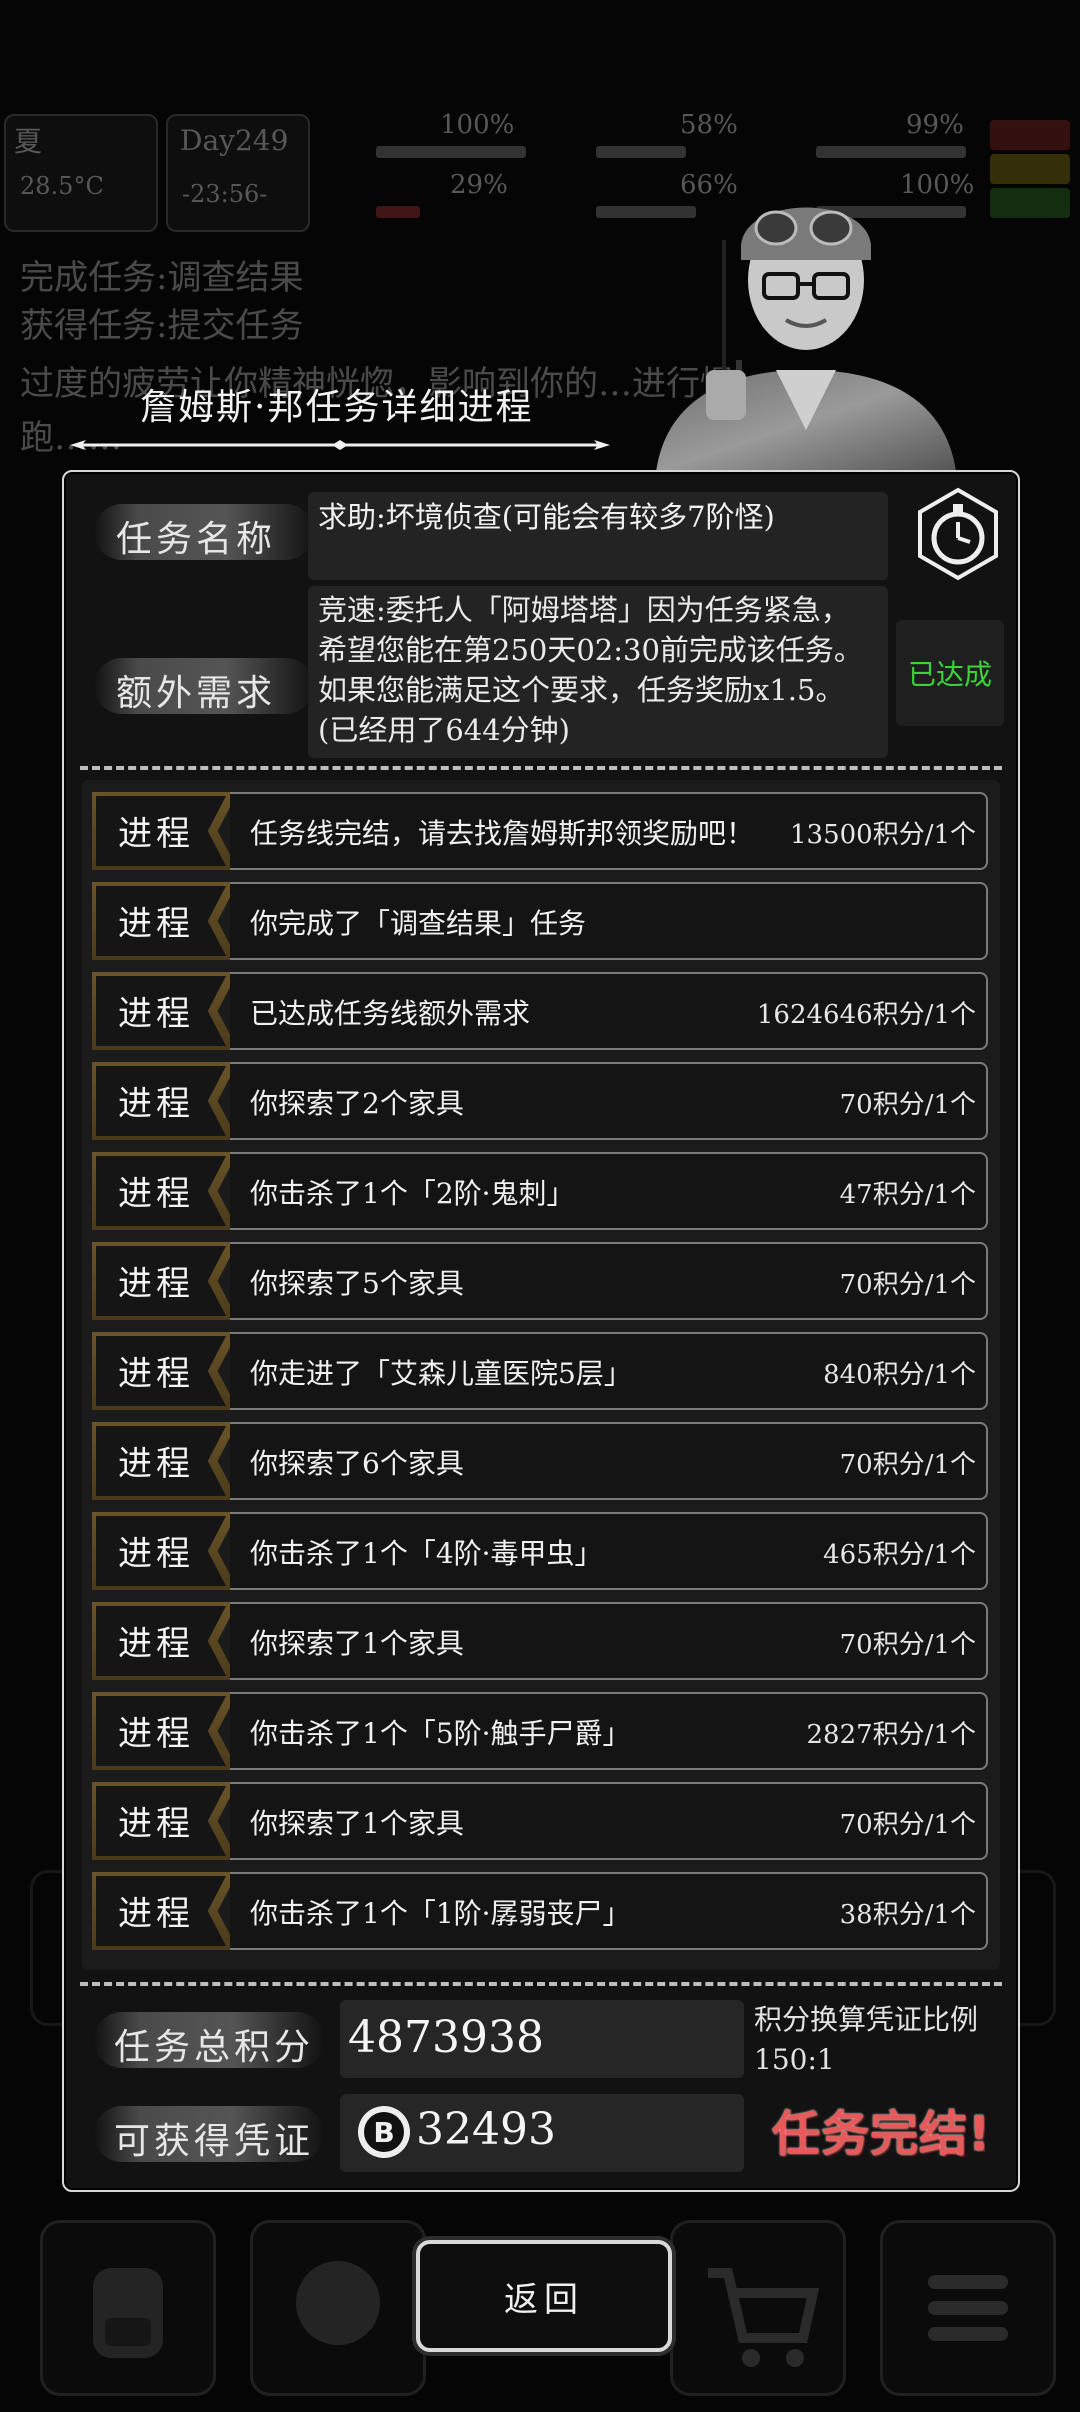  Describe the element at coordinates (162, 326) in the screenshot. I see `log-line: 获得任务:提交任务` at that location.